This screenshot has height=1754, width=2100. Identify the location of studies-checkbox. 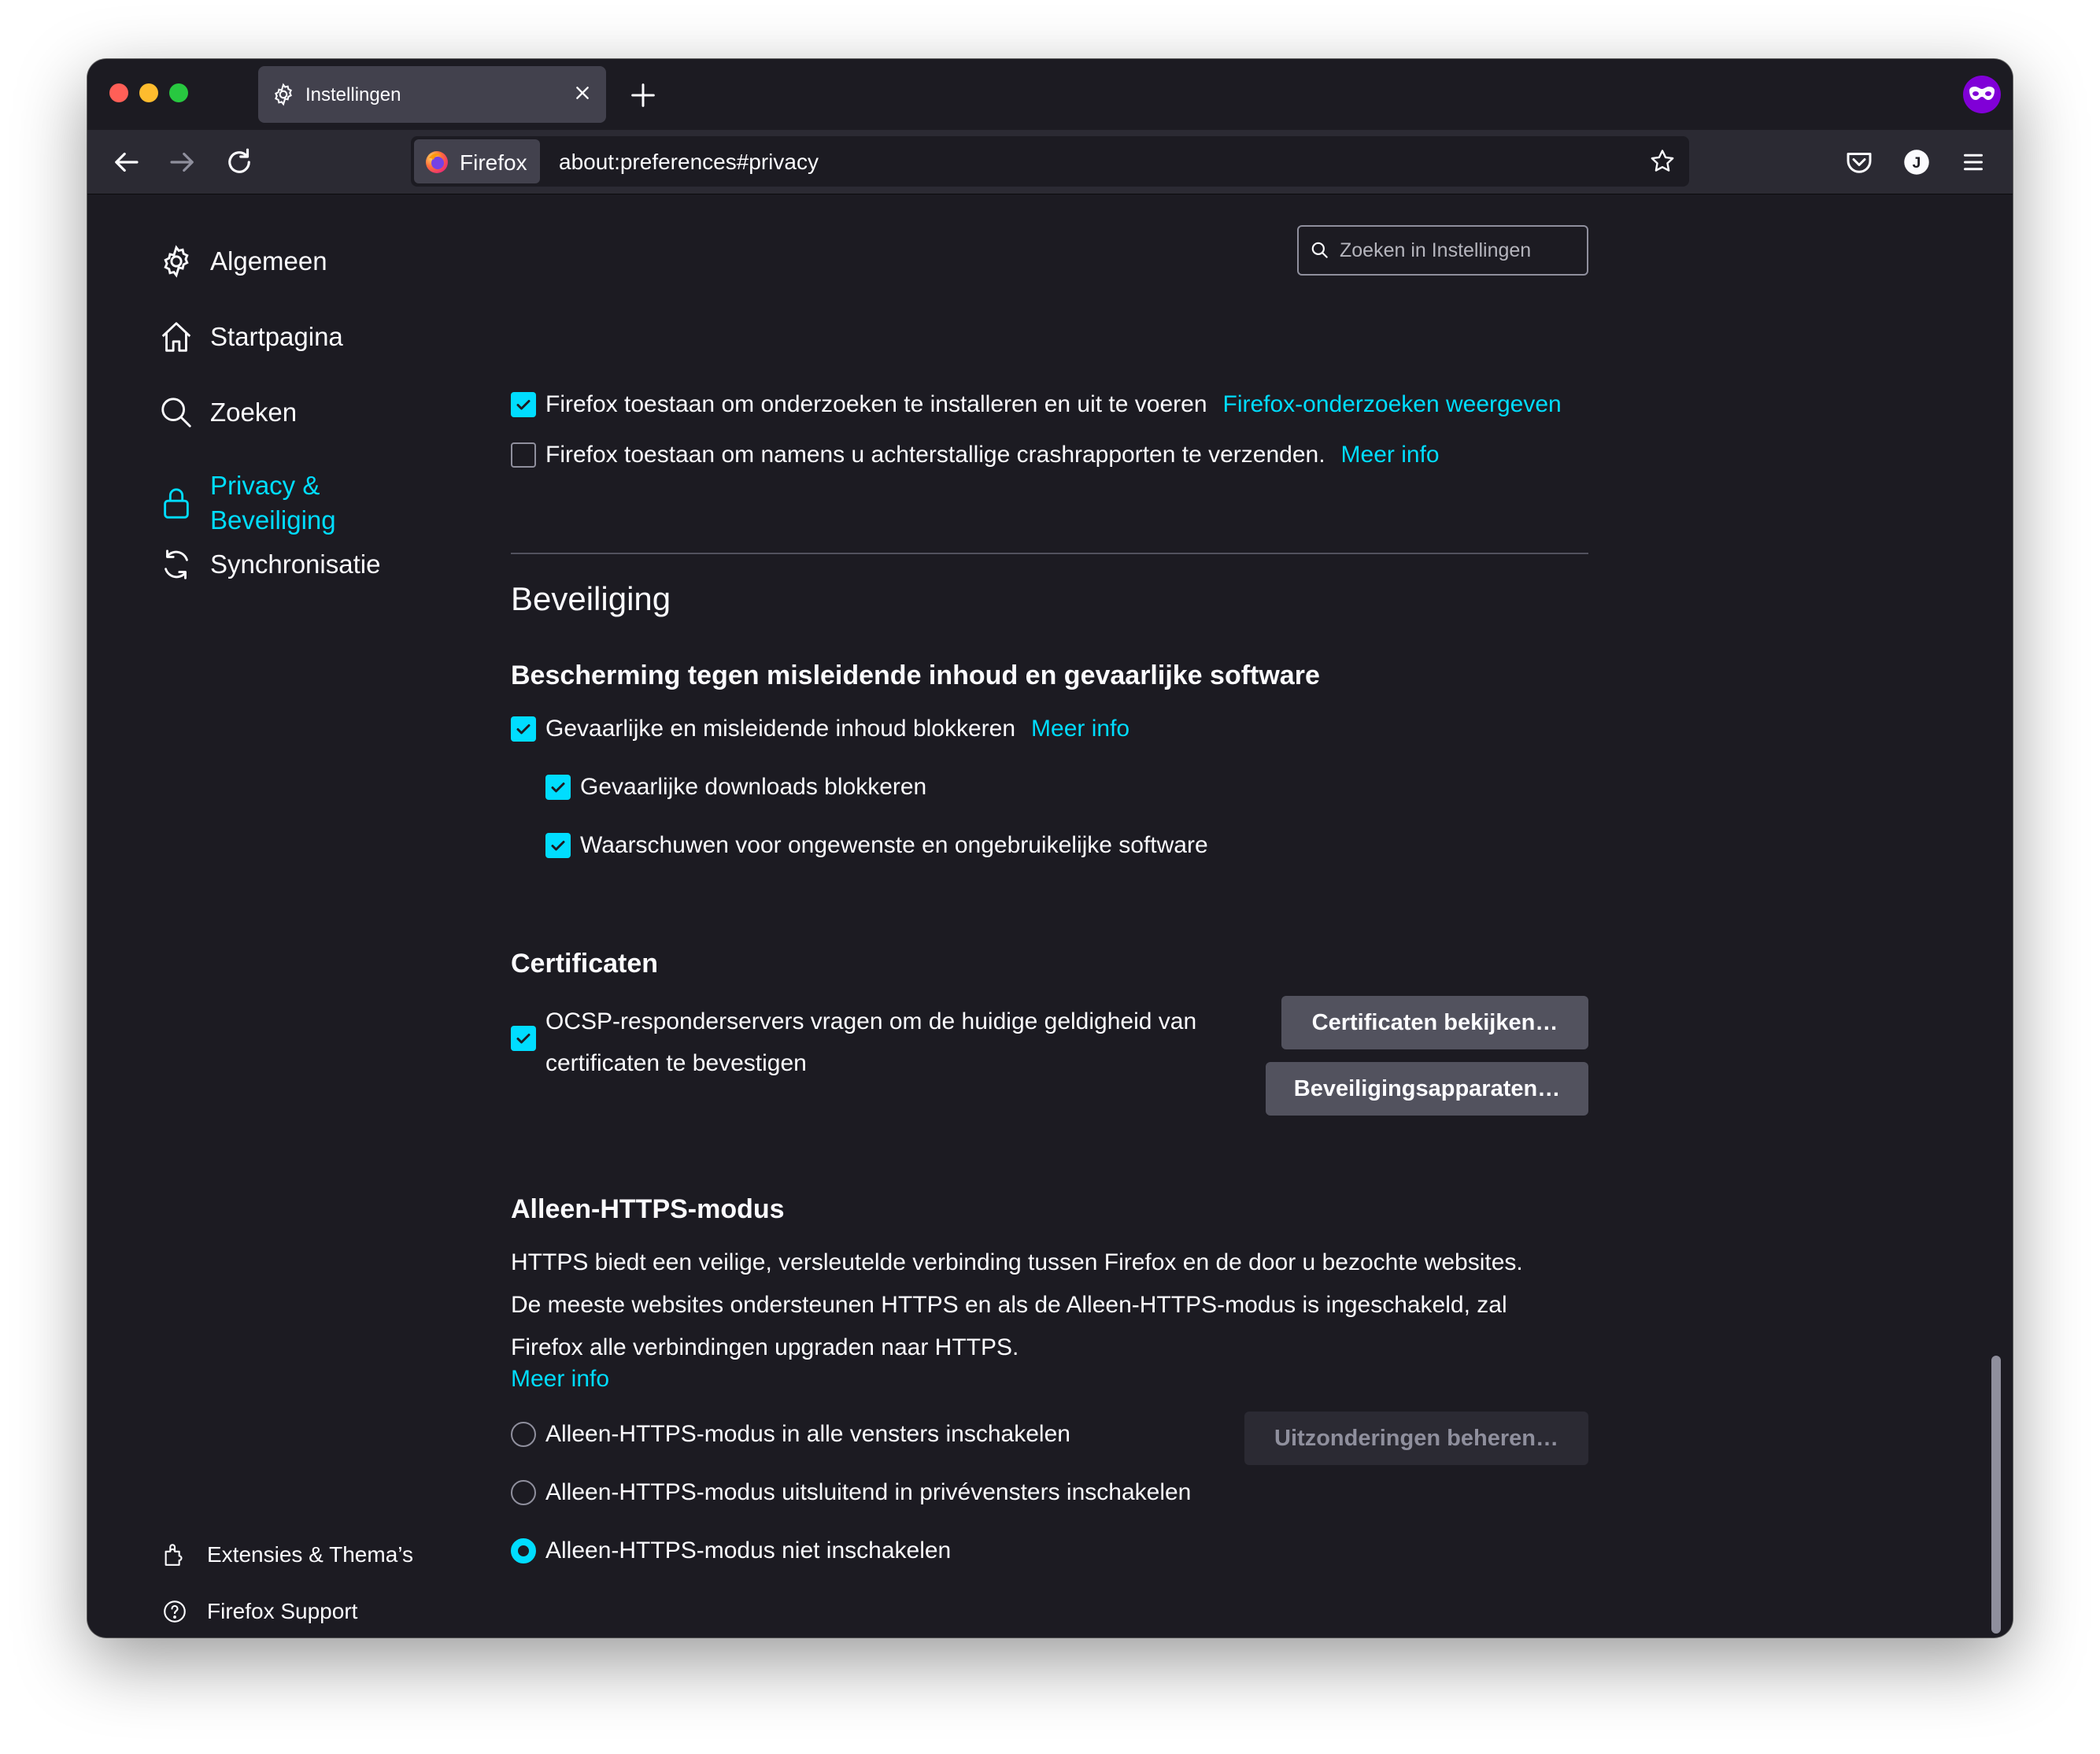
(523, 404).